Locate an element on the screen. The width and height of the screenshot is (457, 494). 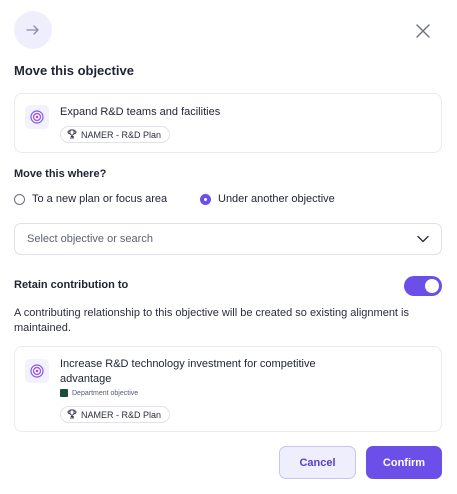
radio-label: Under another objective is located at coordinates (276, 199).